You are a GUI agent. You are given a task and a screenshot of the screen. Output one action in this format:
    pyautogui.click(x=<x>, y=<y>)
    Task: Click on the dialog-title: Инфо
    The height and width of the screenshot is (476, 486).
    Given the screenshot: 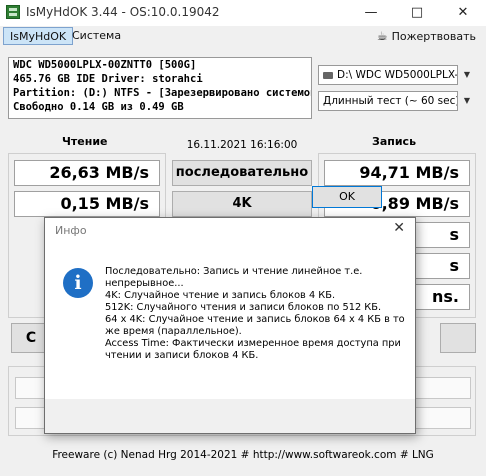 What is the action you would take?
    pyautogui.click(x=71, y=230)
    